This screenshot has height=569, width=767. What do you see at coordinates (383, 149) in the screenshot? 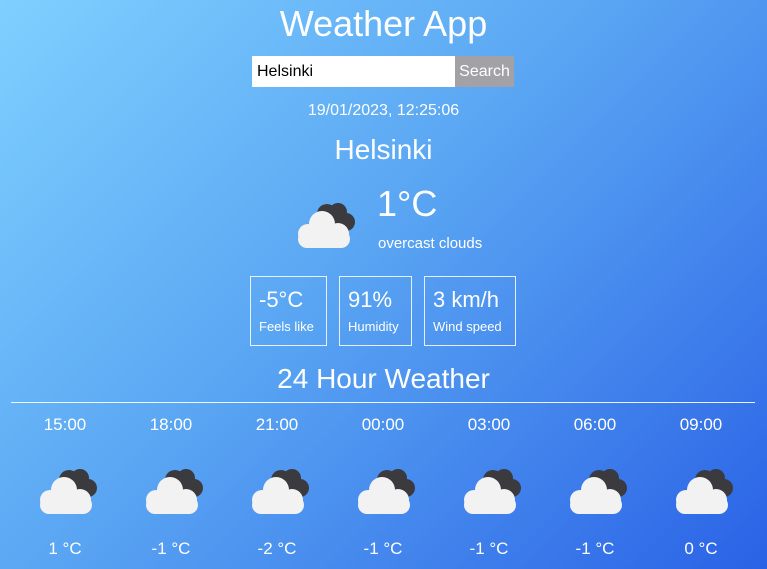
I see `city-name: Helsinki` at bounding box center [383, 149].